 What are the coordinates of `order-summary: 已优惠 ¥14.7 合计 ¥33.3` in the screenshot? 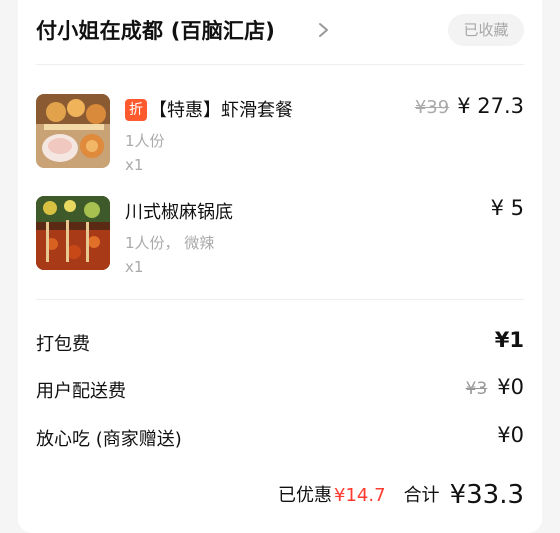 It's located at (401, 495).